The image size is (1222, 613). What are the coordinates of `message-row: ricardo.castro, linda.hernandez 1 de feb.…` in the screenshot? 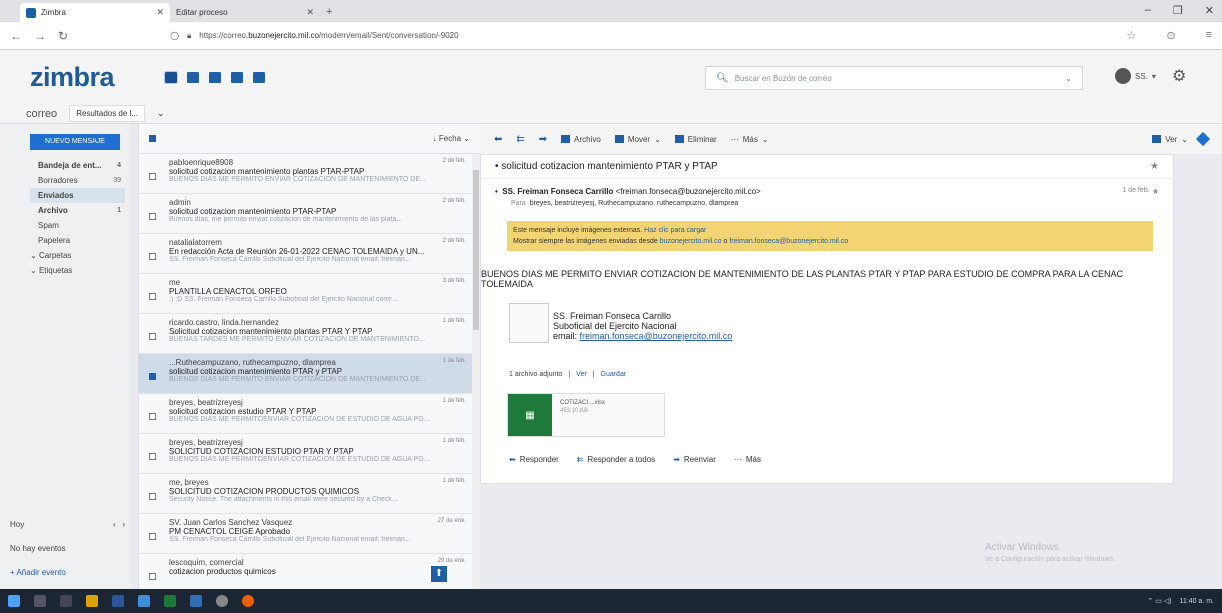 It's located at (309, 334).